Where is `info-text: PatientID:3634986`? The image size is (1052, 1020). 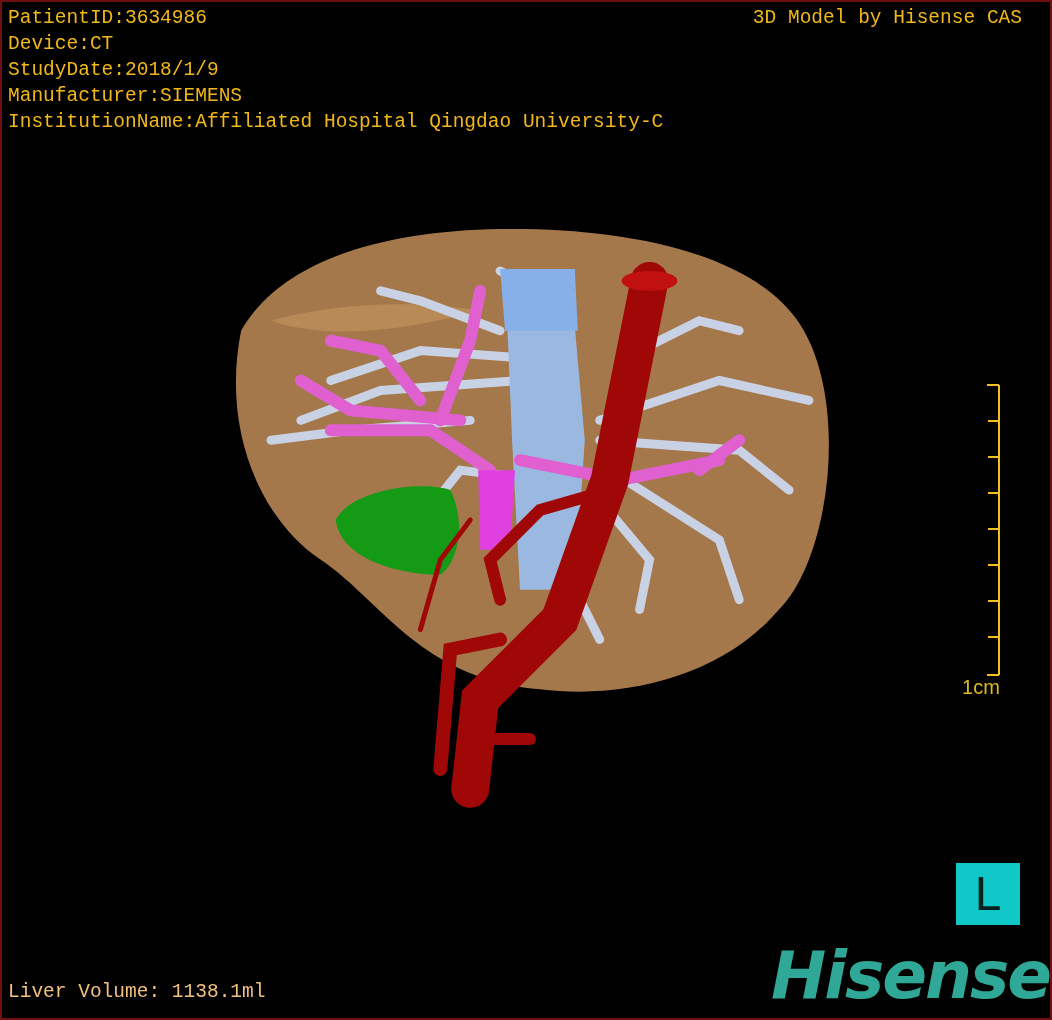
info-text: PatientID:3634986 is located at coordinates (108, 18).